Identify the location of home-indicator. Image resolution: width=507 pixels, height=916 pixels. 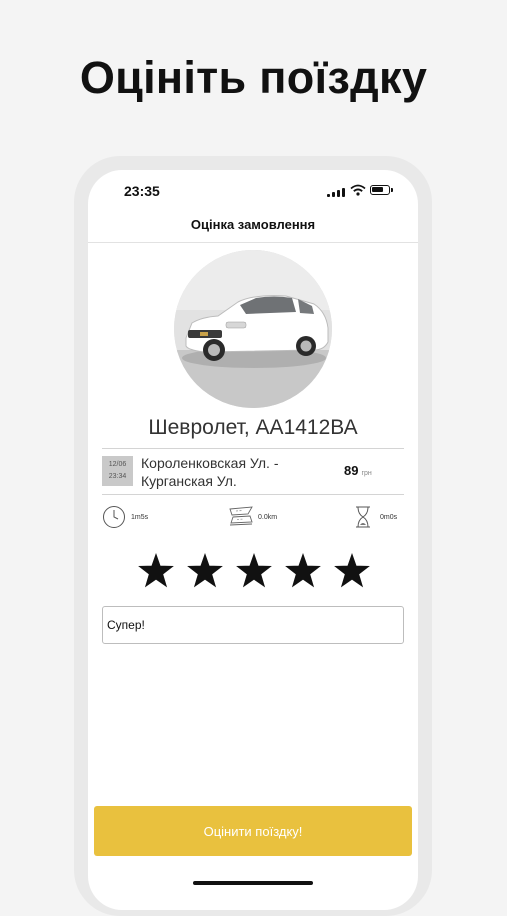
(253, 883).